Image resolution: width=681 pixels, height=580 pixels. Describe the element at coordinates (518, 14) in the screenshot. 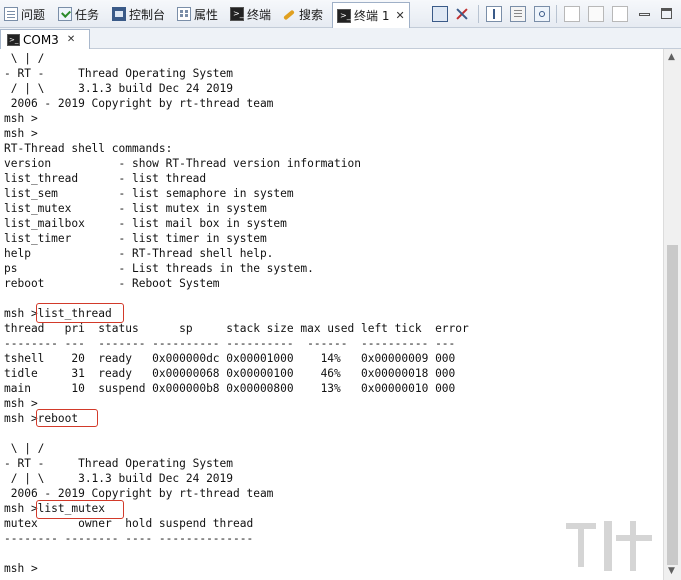

I see `clear-console-icon` at that location.